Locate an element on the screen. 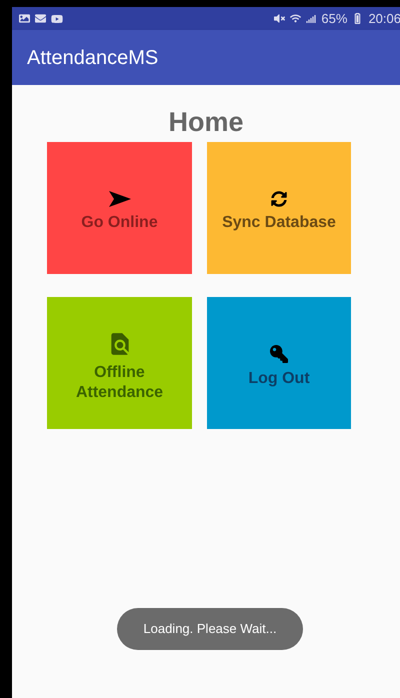 Image resolution: width=400 pixels, height=698 pixels. menu-tile: Go Online is located at coordinates (119, 208).